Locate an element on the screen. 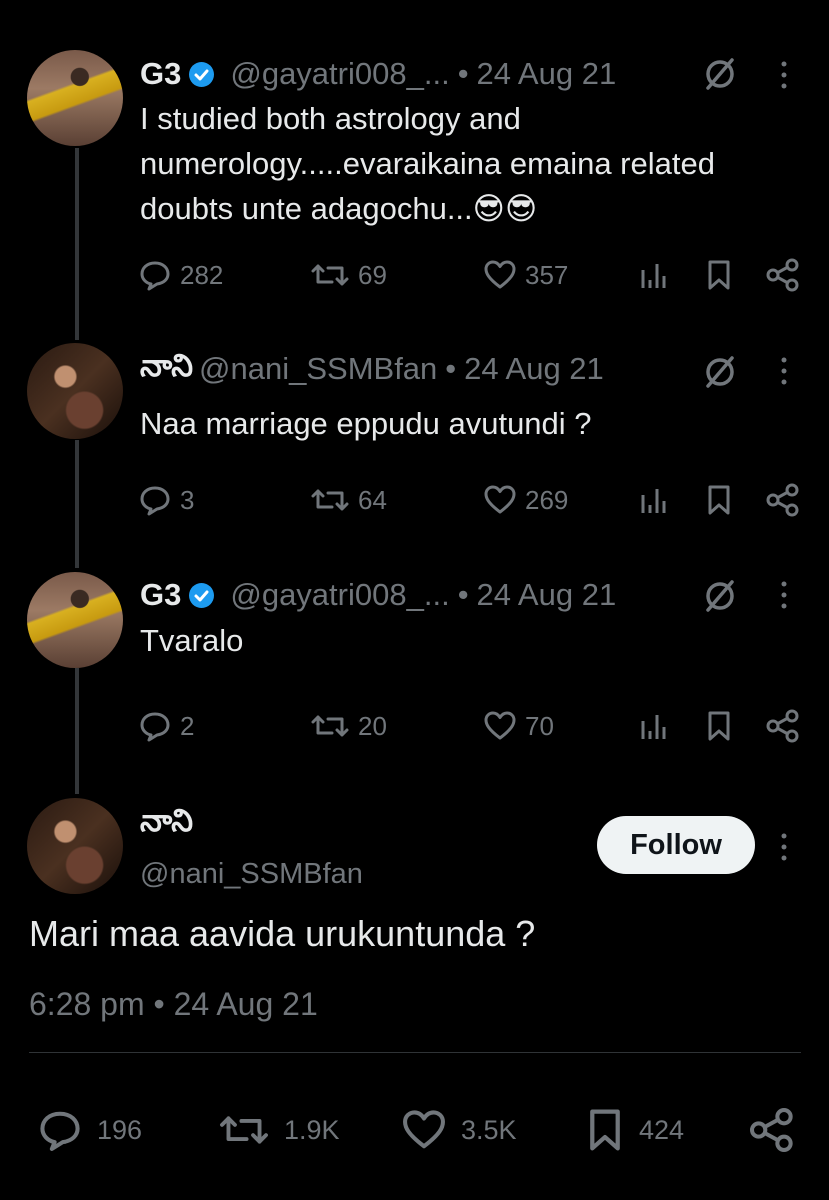 This screenshot has height=1200, width=829. divider is located at coordinates (415, 1052).